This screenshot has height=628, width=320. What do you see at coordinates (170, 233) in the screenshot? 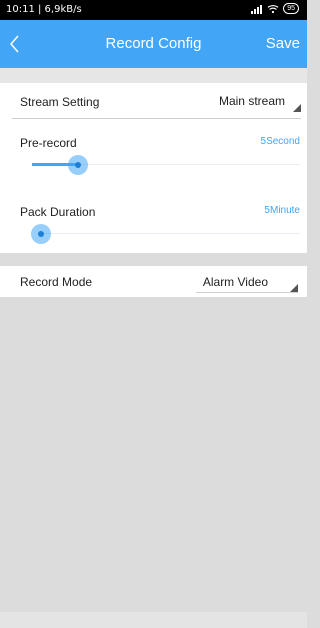
I see `slider-track` at bounding box center [170, 233].